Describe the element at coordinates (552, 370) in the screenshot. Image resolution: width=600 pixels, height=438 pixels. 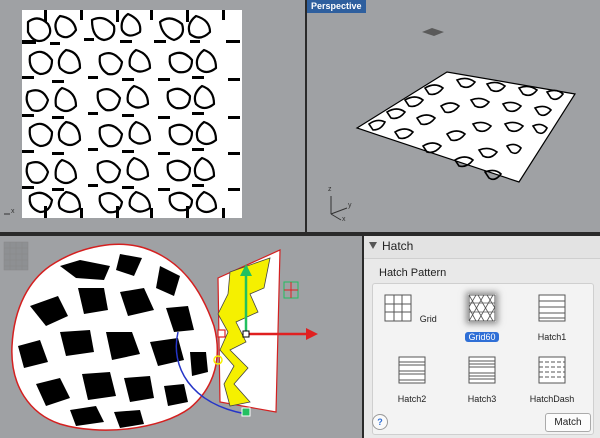
I see `hatchdash-pattern-icon` at that location.